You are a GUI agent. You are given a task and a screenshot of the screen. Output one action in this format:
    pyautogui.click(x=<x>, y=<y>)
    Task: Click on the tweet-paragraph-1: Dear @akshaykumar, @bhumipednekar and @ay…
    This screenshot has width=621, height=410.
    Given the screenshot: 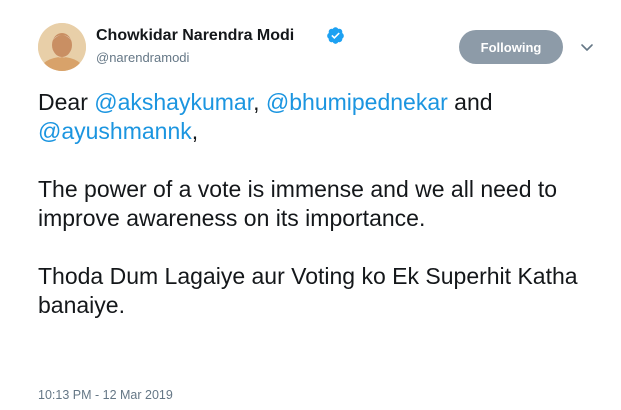 What is the action you would take?
    pyautogui.click(x=323, y=117)
    